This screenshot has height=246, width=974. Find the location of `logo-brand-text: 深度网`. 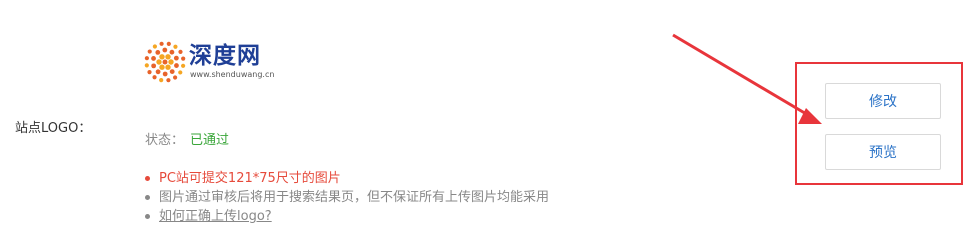

logo-brand-text: 深度网 is located at coordinates (225, 55).